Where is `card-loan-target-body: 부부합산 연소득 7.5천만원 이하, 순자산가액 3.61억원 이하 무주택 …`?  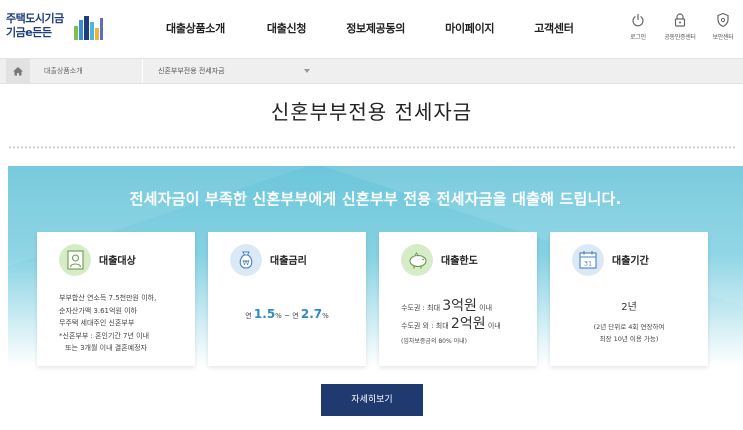
card-loan-target-body: 부부합산 연소득 7.5천만원 이하, 순자산가액 3.61억원 이하 무주택 … is located at coordinates (116, 323).